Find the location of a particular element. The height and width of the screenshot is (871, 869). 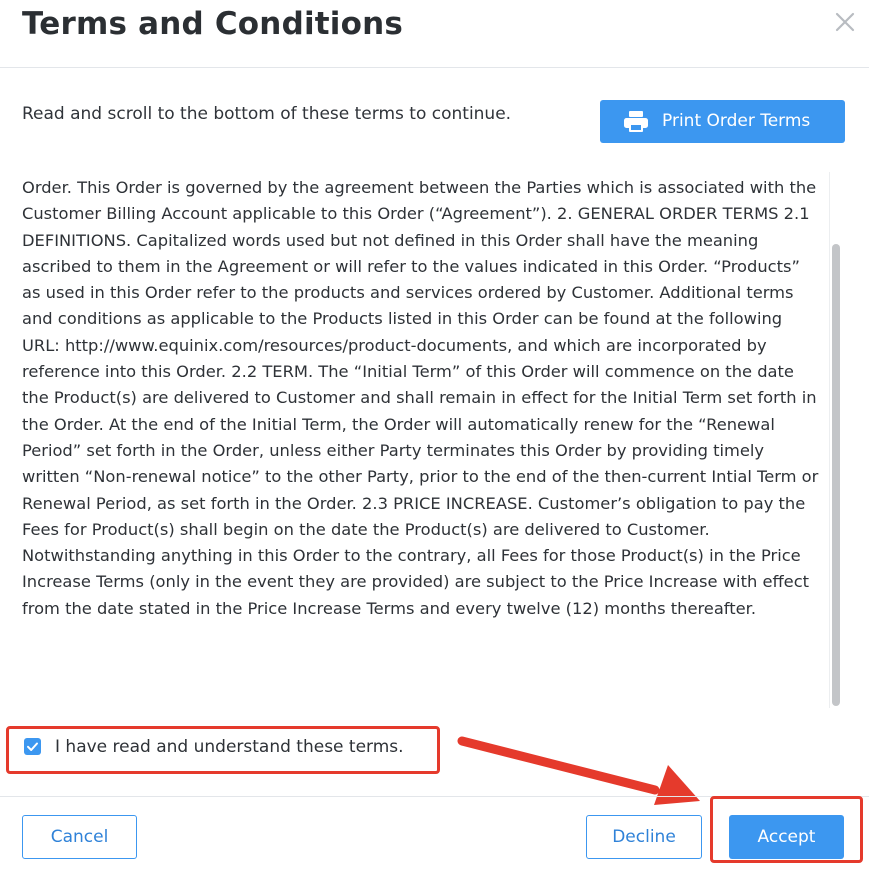

acknowledge-checkbox is located at coordinates (32, 746).